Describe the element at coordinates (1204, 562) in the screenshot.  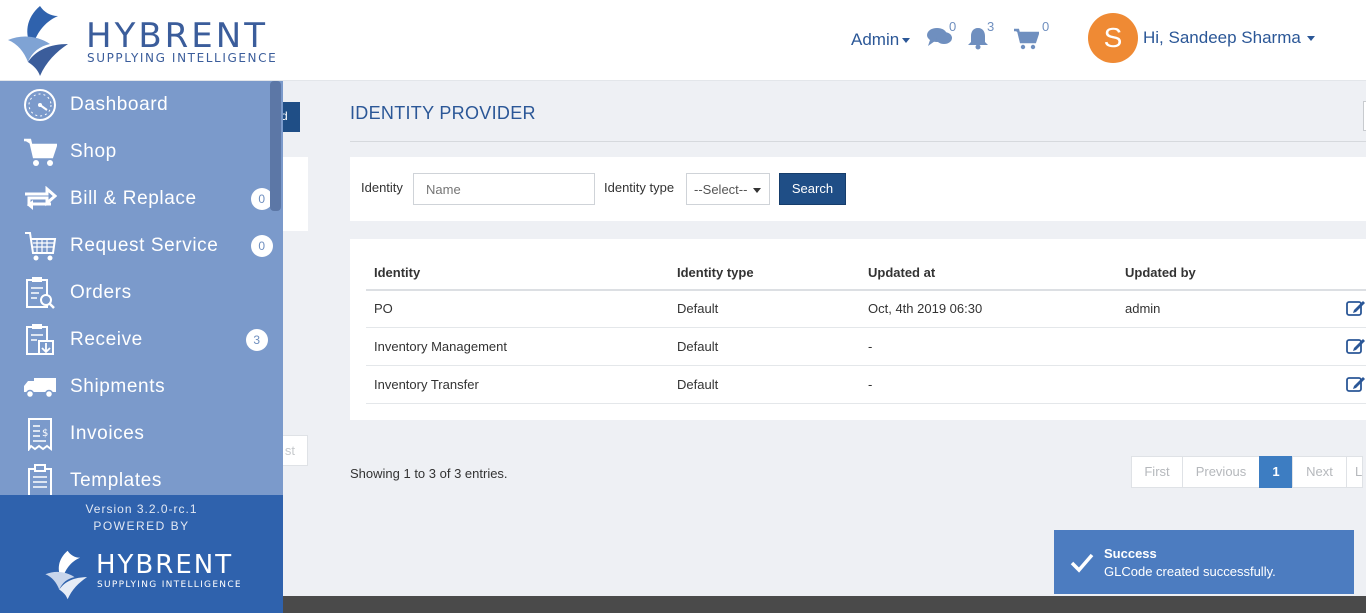
I see `success-toast: Success GLCode created successfully.` at that location.